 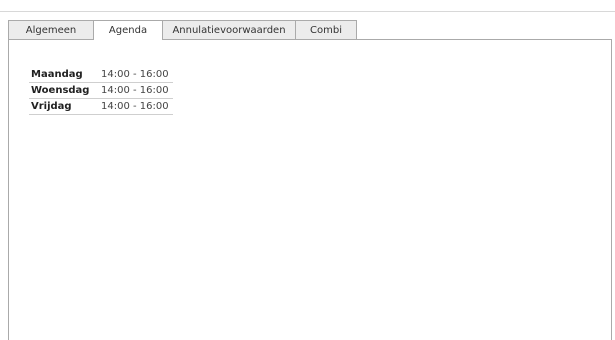 I want to click on schedule-day: Maandag, so click(x=64, y=75).